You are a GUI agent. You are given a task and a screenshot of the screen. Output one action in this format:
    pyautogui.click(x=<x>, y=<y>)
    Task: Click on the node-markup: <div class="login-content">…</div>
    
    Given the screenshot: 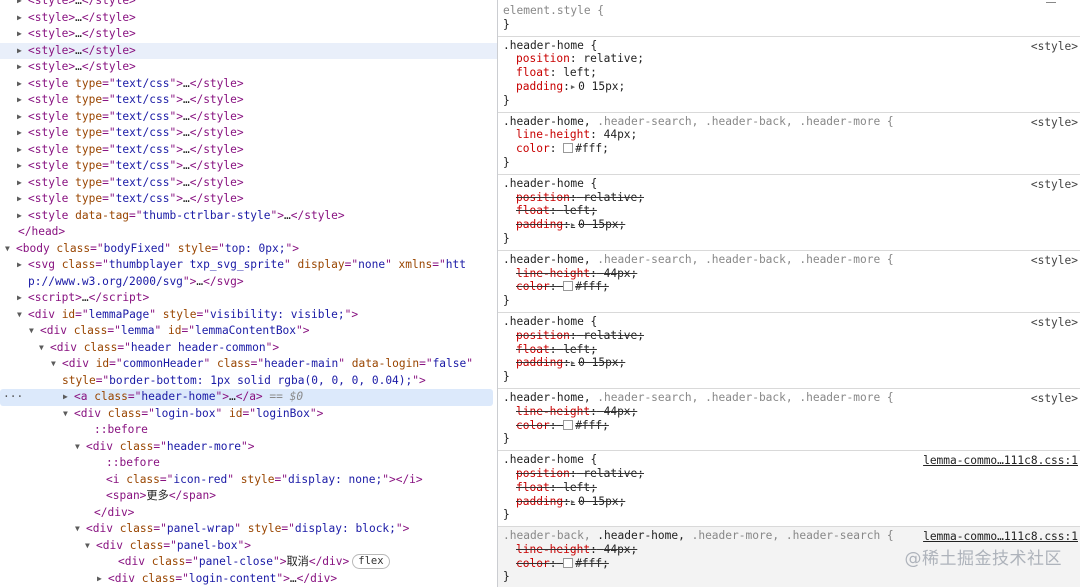 What is the action you would take?
    pyautogui.click(x=222, y=578)
    